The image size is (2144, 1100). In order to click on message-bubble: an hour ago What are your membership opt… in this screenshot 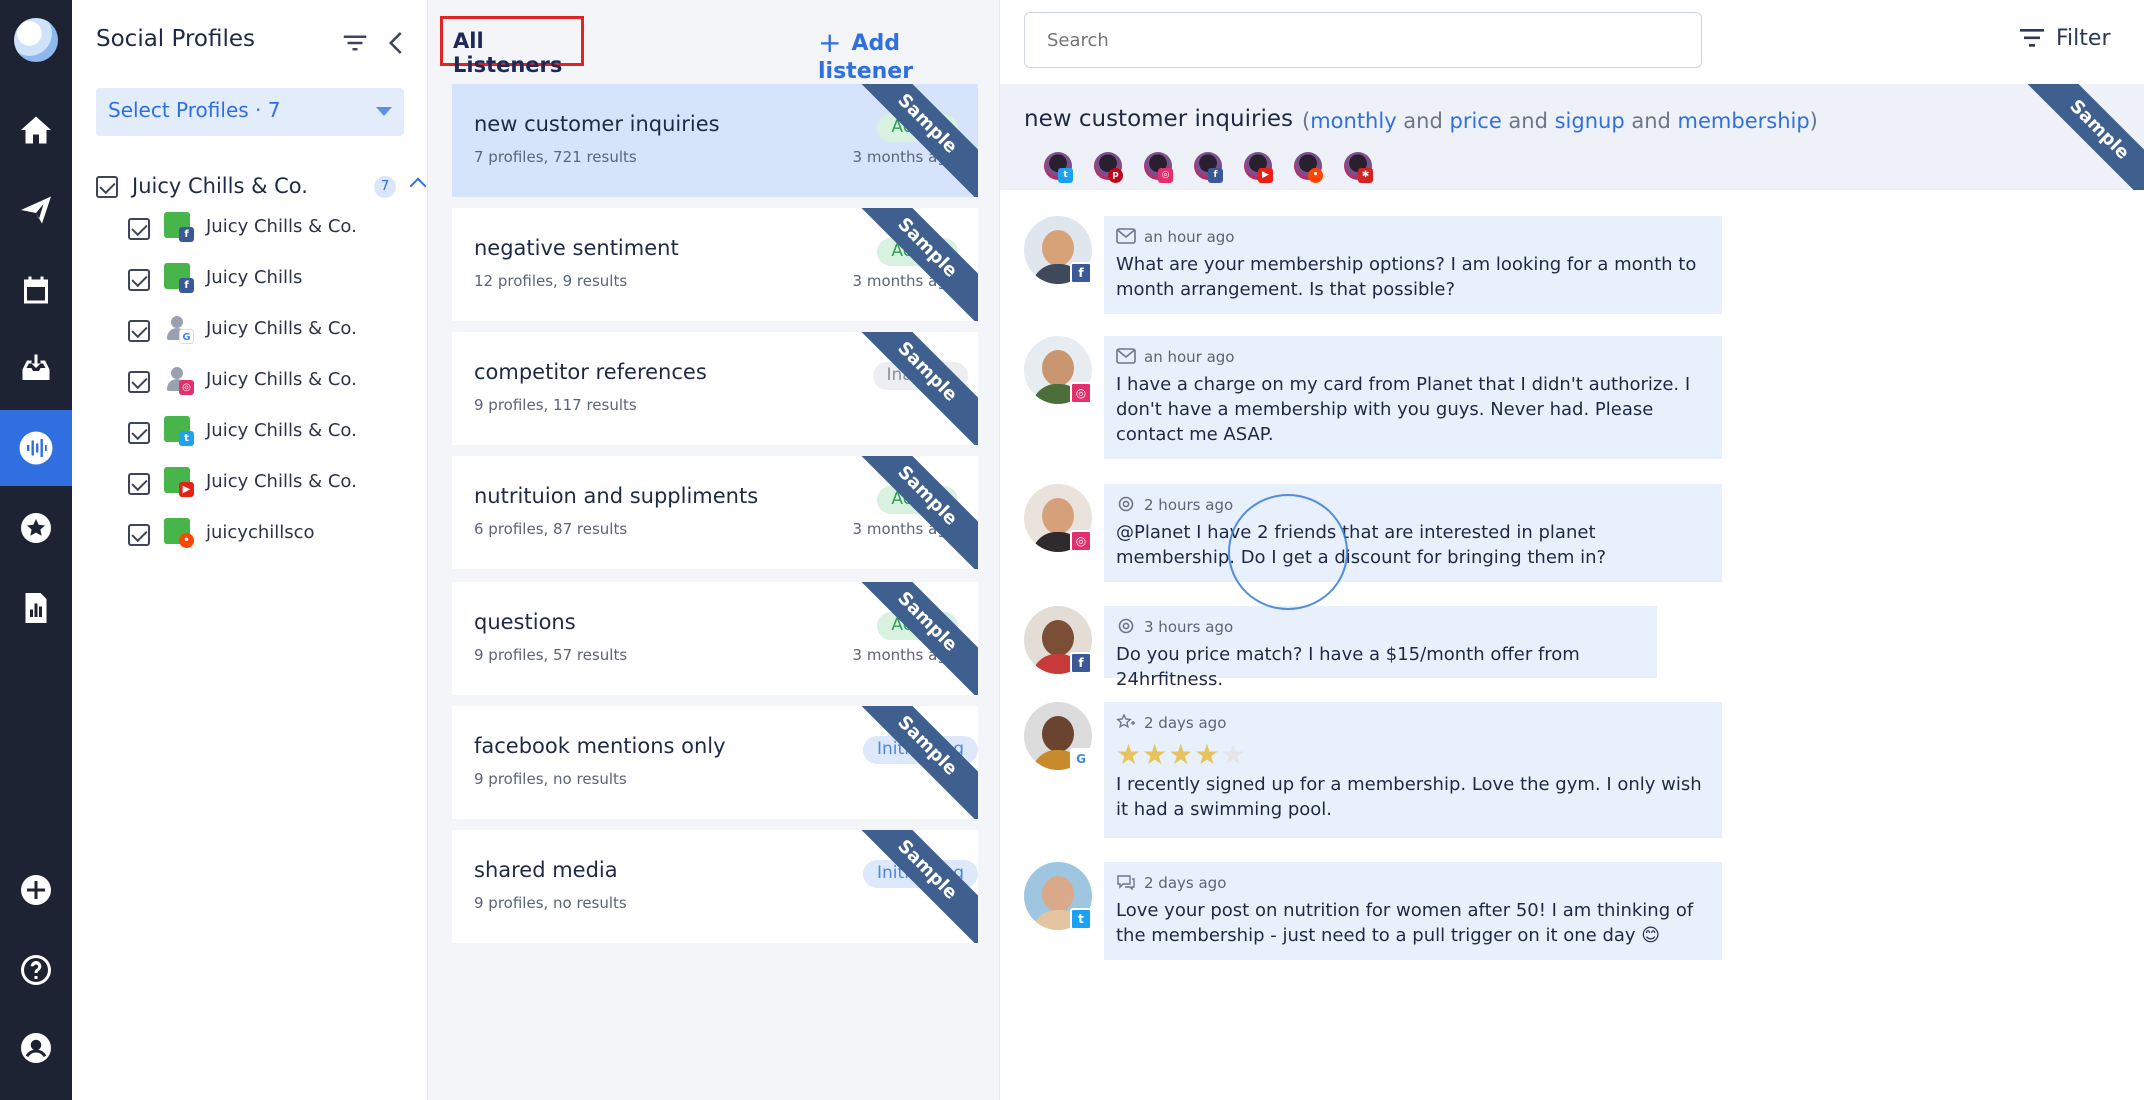, I will do `click(1413, 265)`.